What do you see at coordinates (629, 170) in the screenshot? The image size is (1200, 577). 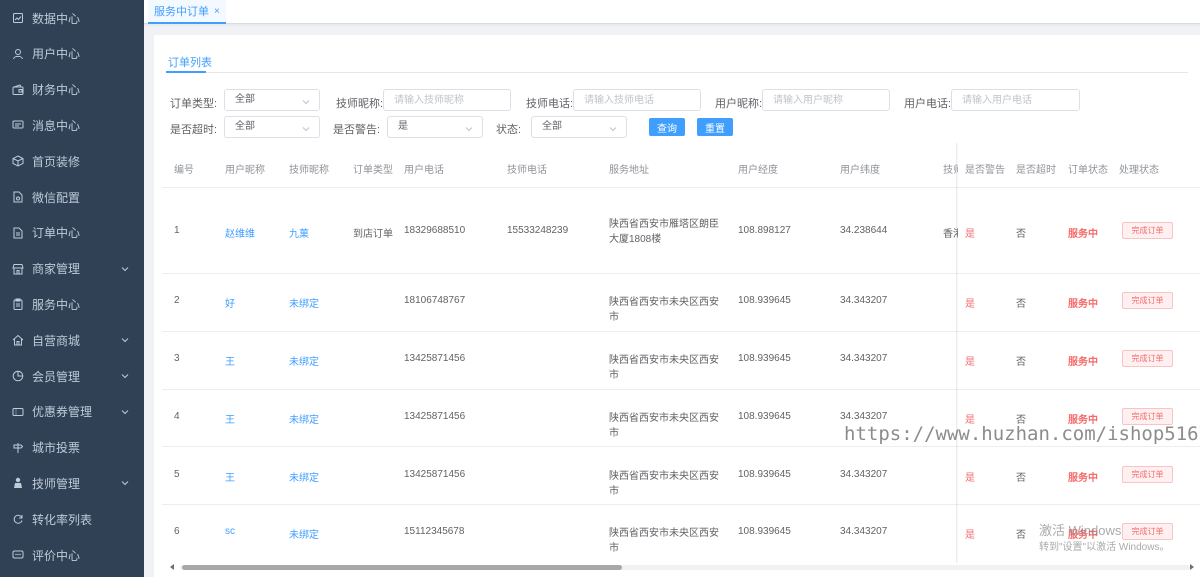 I see `th-address: 服务地址` at bounding box center [629, 170].